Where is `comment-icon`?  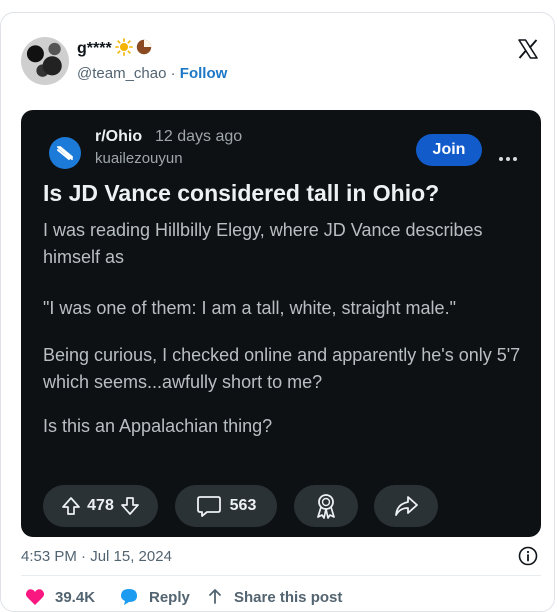
comment-icon is located at coordinates (208, 506).